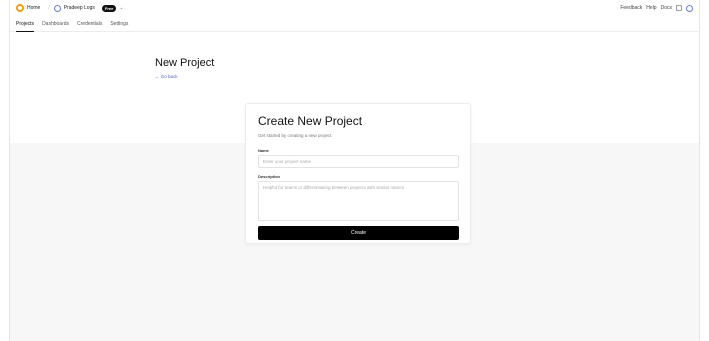  Describe the element at coordinates (121, 8) in the screenshot. I see `chevron-down-icon: ⌄` at that location.